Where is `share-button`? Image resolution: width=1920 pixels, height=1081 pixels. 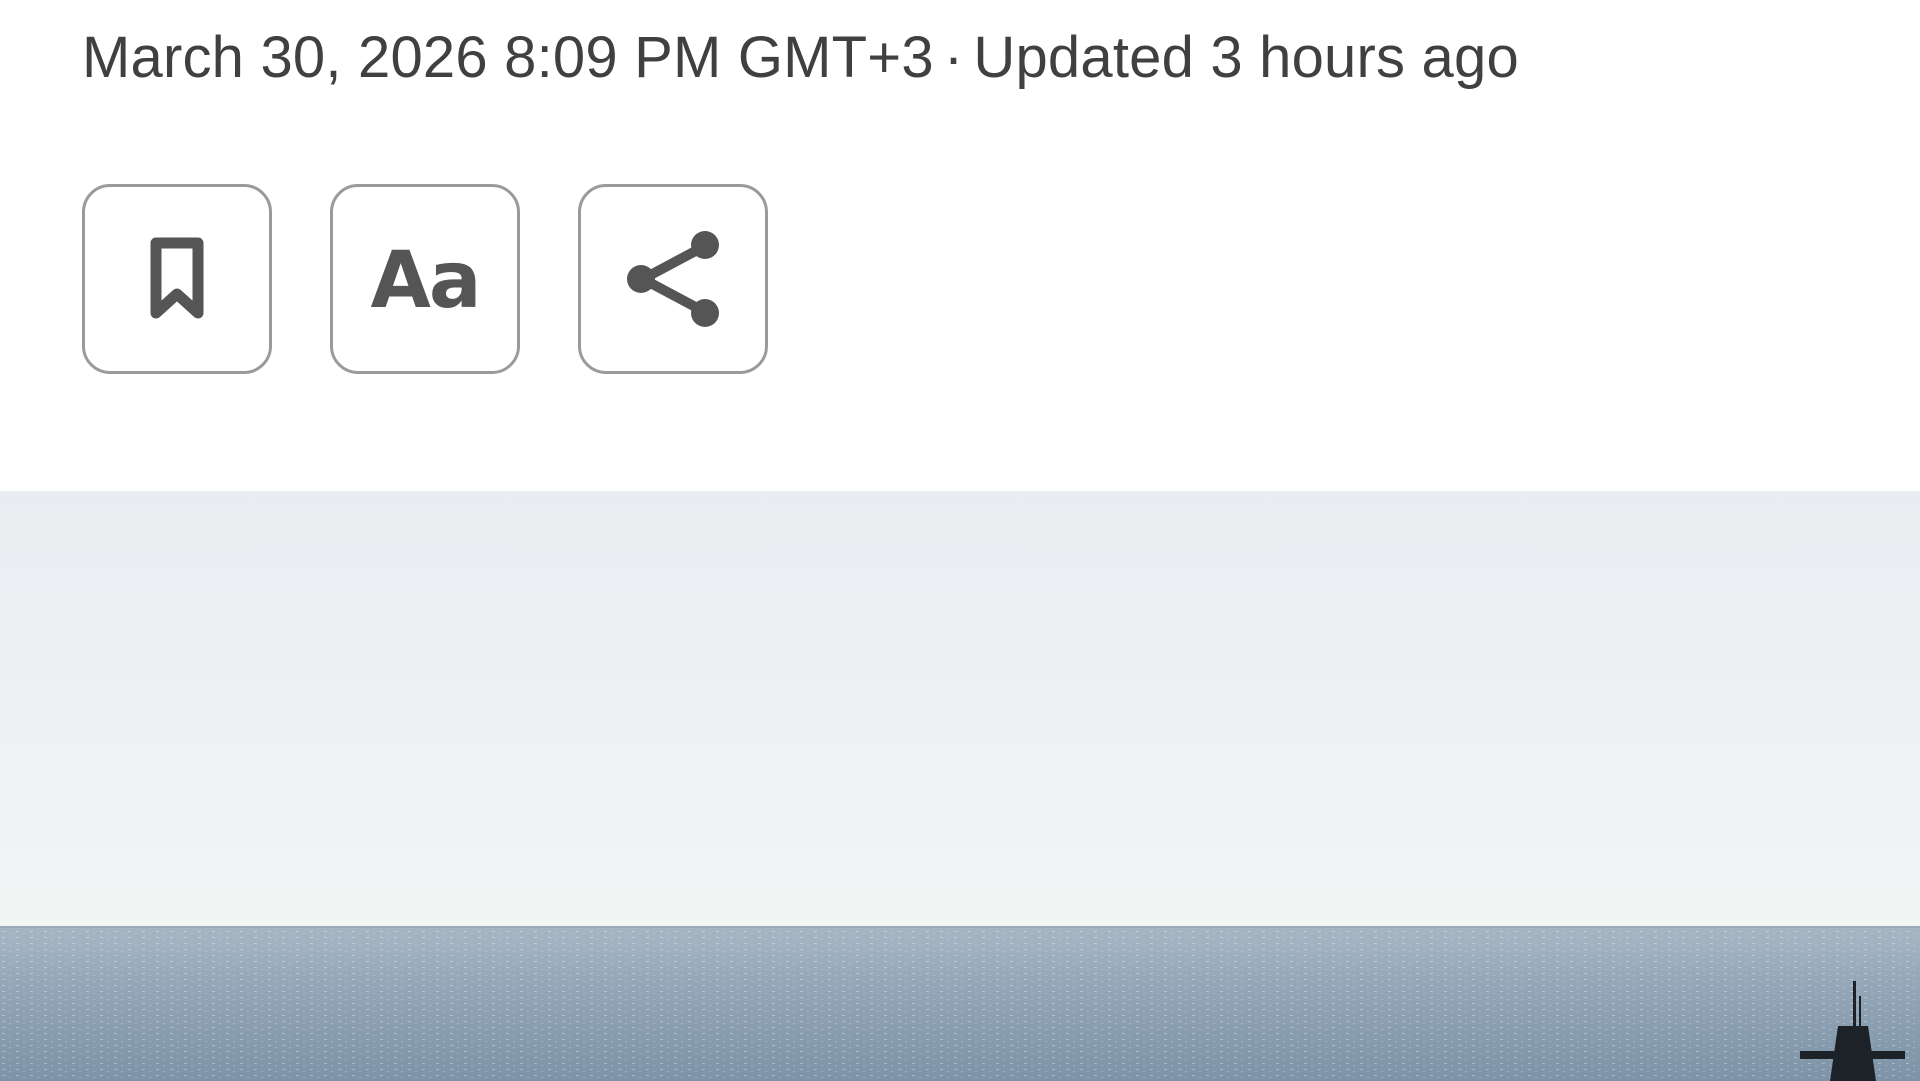
share-button is located at coordinates (673, 279).